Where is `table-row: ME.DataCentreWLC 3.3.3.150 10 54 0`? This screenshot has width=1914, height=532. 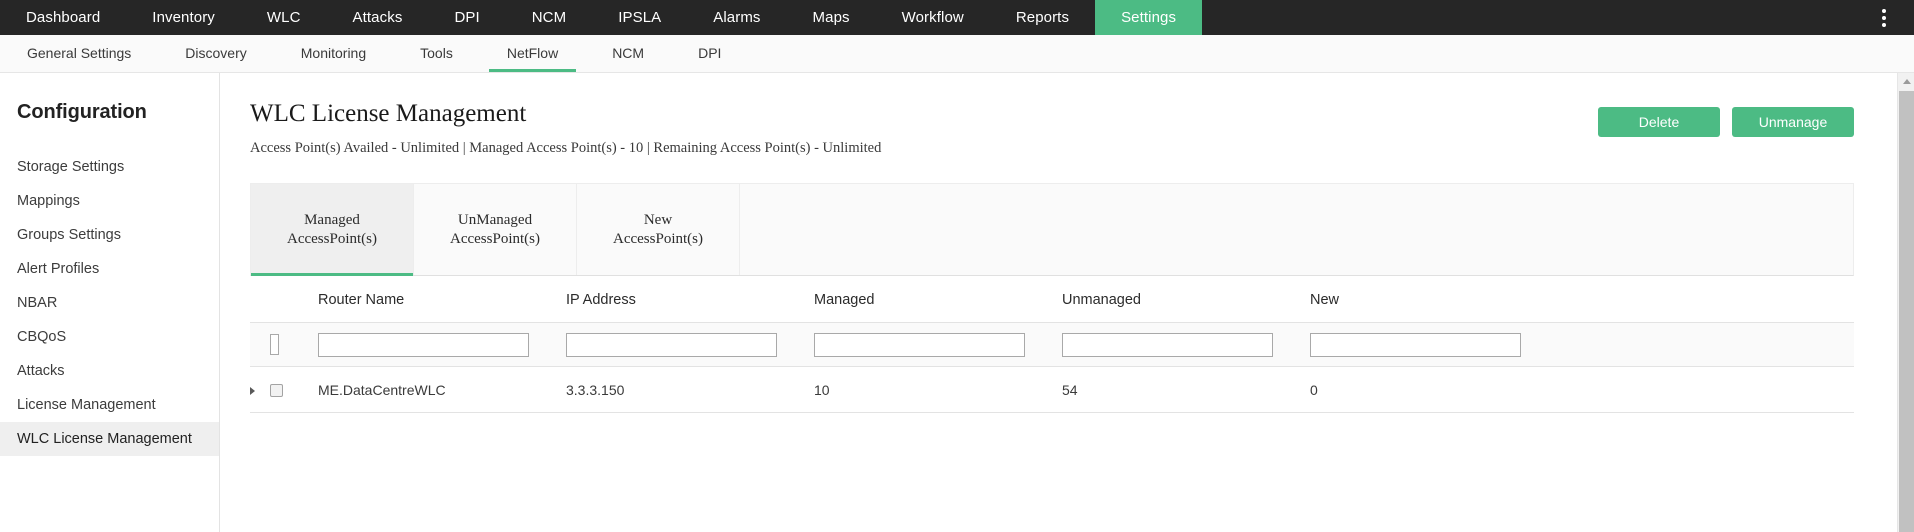 table-row: ME.DataCentreWLC 3.3.3.150 10 54 0 is located at coordinates (1052, 389).